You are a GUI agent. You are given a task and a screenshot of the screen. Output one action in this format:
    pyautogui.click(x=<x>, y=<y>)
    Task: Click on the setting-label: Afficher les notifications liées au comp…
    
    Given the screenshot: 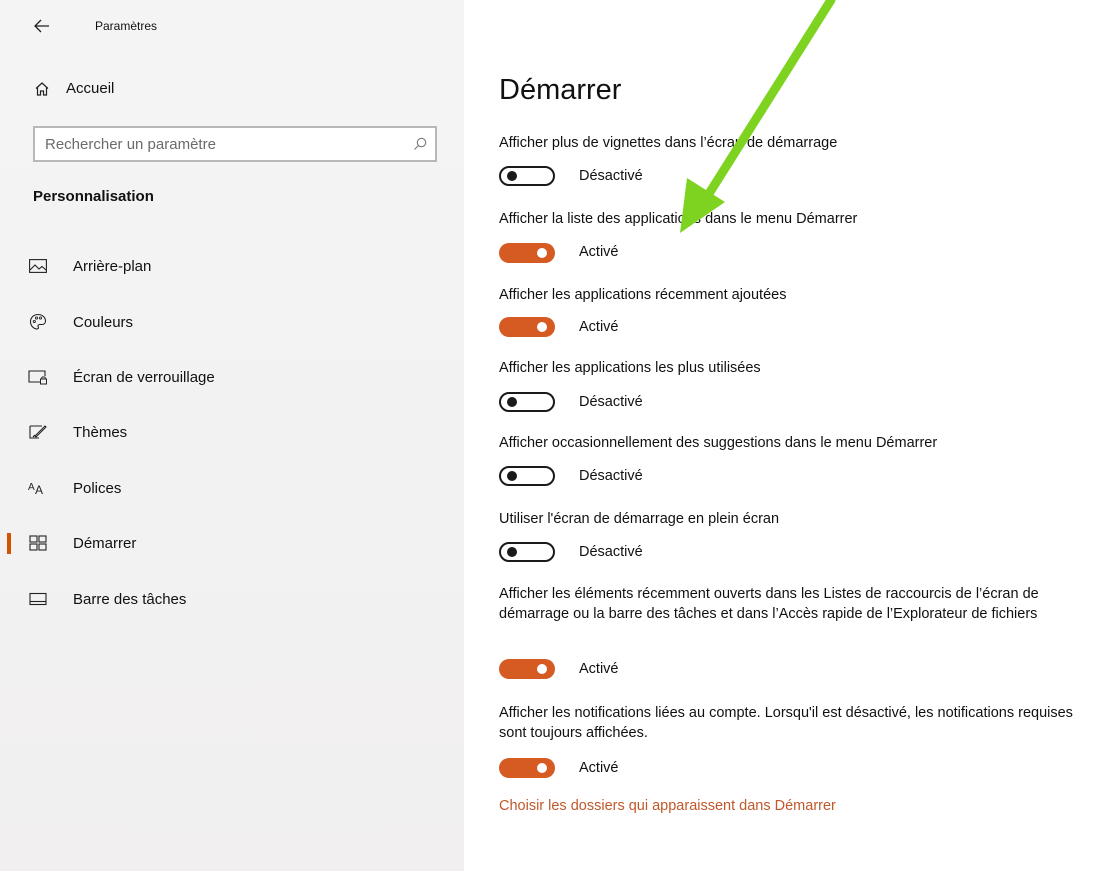 What is the action you would take?
    pyautogui.click(x=786, y=723)
    